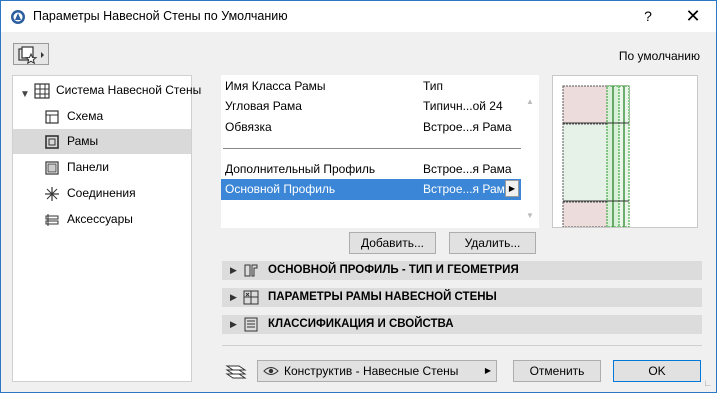 The width and height of the screenshot is (717, 393). What do you see at coordinates (85, 116) in the screenshot?
I see `tree-item-label: Схема` at bounding box center [85, 116].